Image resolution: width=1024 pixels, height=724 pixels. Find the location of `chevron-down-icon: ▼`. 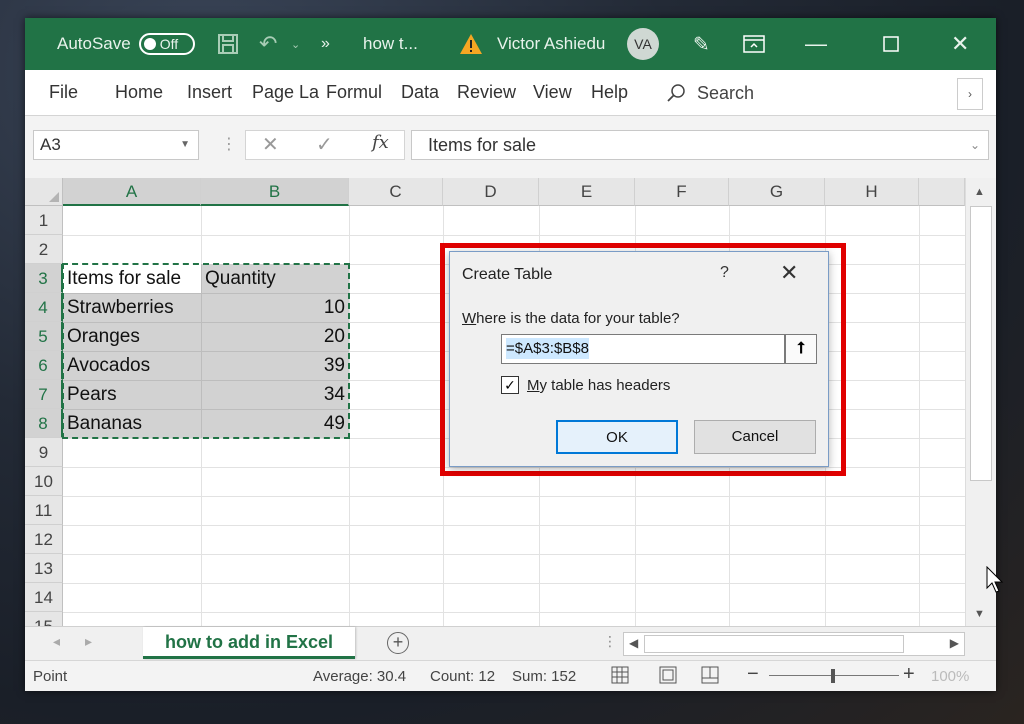

chevron-down-icon: ▼ is located at coordinates (185, 145).